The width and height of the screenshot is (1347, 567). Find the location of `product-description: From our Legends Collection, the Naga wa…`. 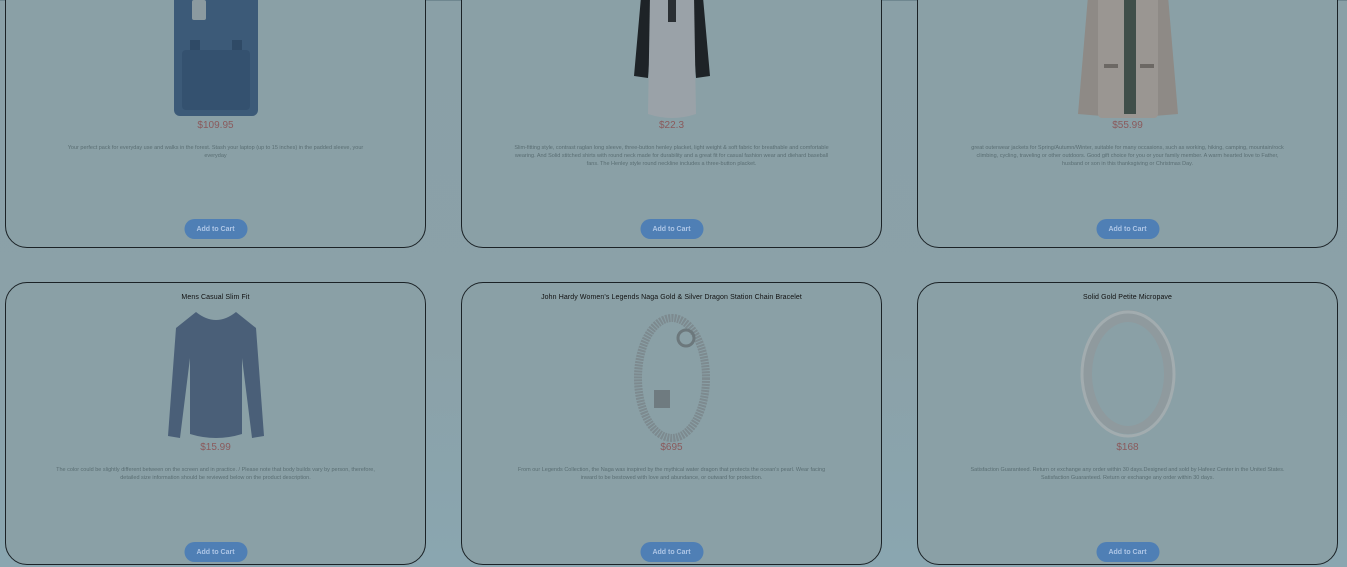

product-description: From our Legends Collection, the Naga wa… is located at coordinates (671, 474).